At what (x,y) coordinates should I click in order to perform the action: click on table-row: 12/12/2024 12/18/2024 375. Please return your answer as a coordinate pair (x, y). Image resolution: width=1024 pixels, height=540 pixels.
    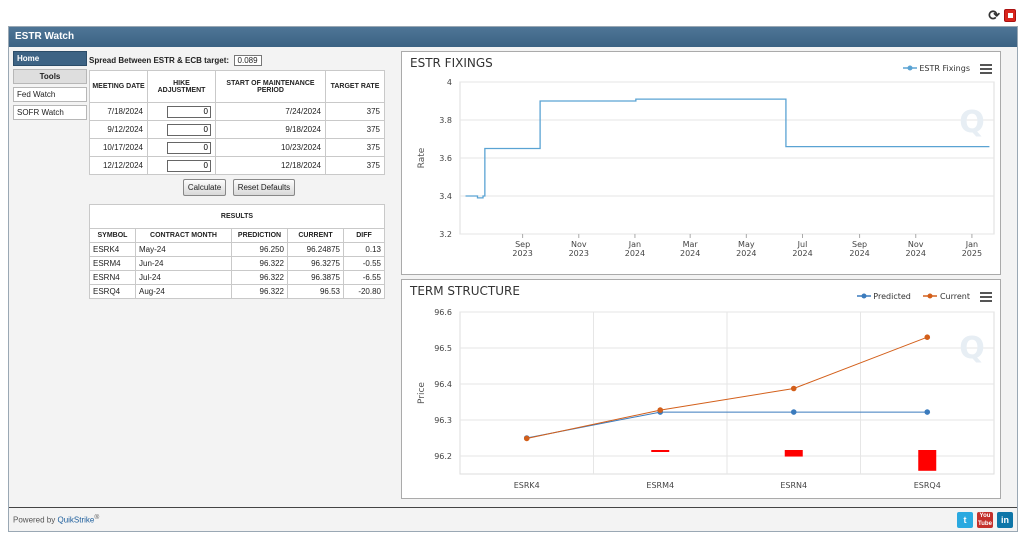
    Looking at the image, I should click on (237, 165).